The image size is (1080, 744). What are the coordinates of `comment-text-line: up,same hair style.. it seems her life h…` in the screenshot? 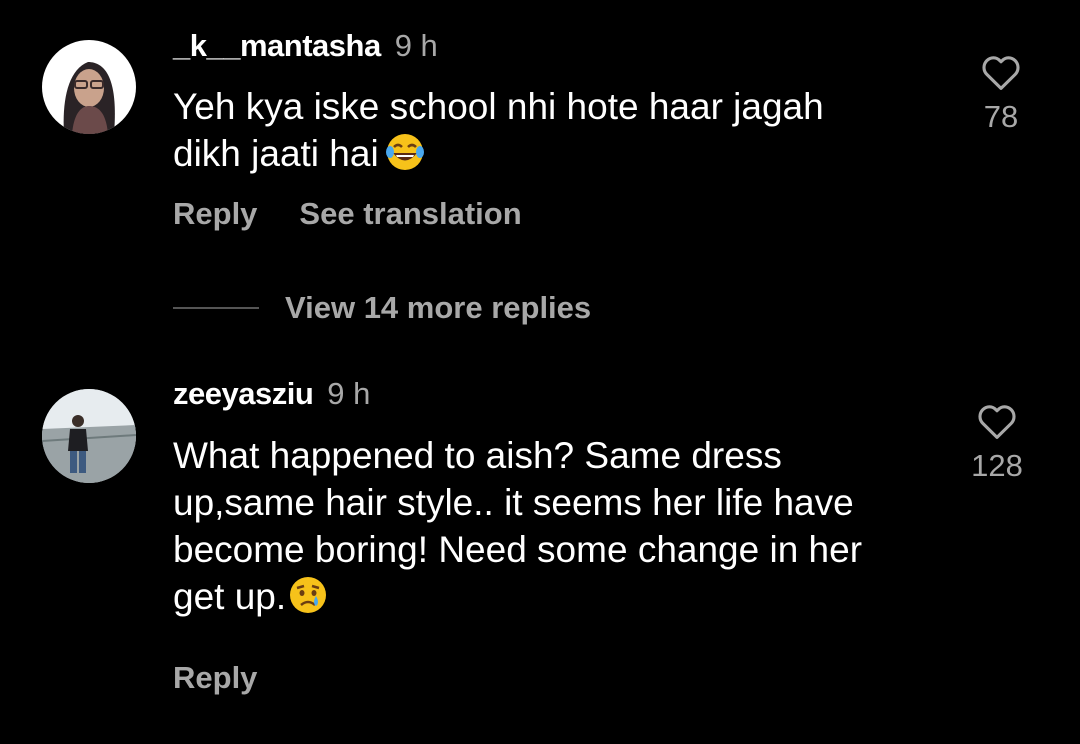 It's located at (513, 502).